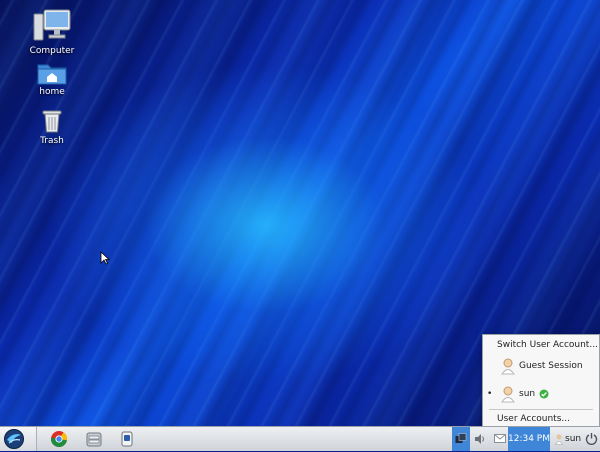 This screenshot has height=452, width=600. I want to click on desktop-icon-computer: Computer, so click(52, 32).